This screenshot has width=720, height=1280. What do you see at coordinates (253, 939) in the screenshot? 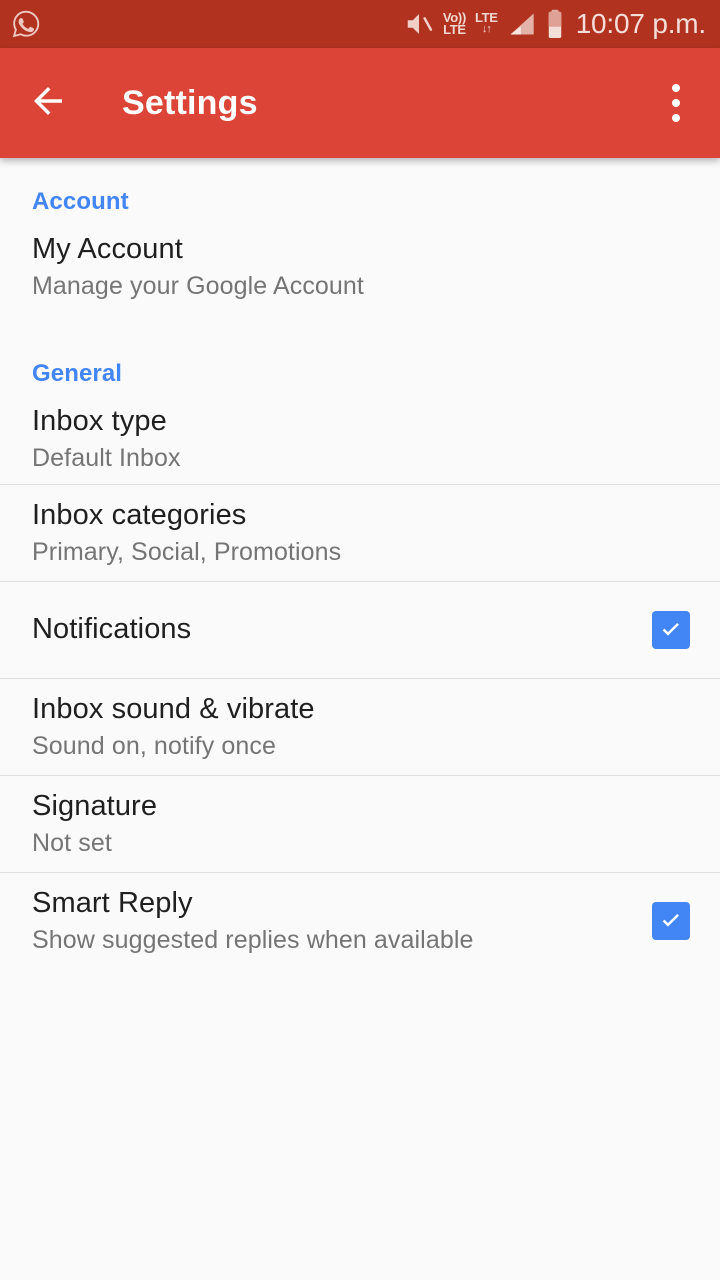
I see `row-subtitle: Show suggested replies when available` at bounding box center [253, 939].